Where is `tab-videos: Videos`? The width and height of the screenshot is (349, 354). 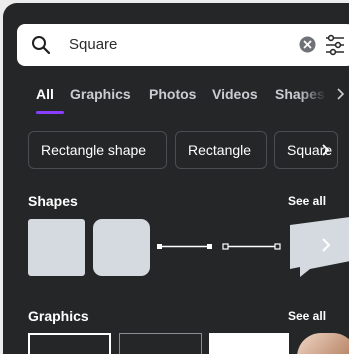 tab-videos: Videos is located at coordinates (235, 94).